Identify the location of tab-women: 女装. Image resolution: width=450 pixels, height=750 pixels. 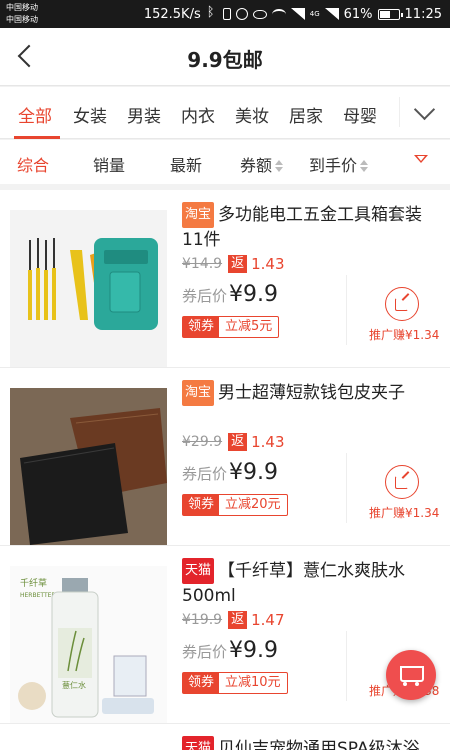
(90, 114).